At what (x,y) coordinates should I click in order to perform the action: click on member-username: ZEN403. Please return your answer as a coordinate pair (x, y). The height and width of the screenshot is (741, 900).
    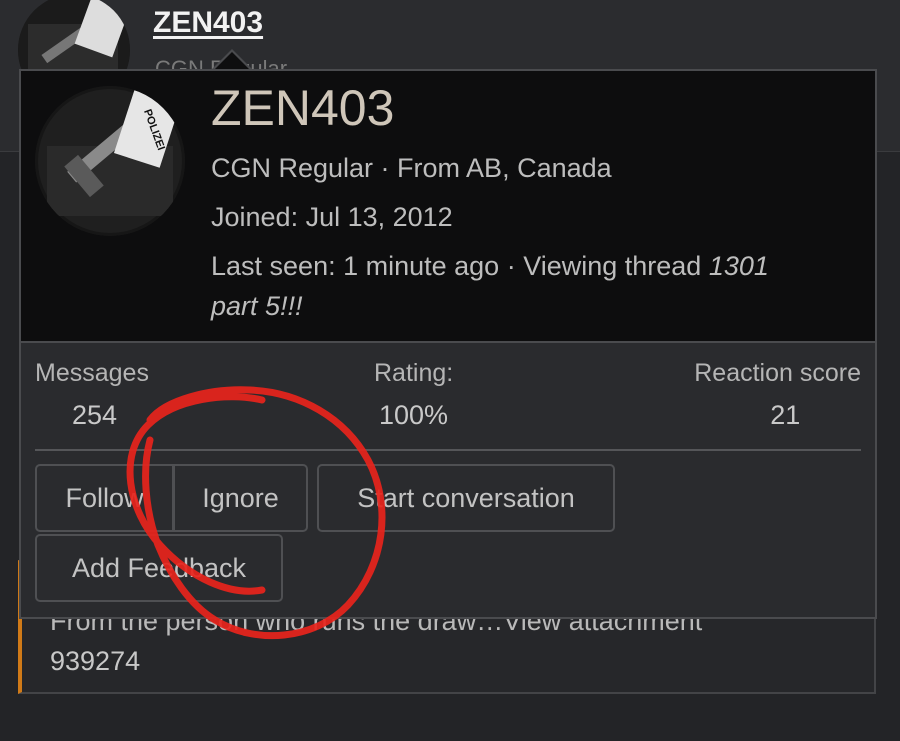
    Looking at the image, I should click on (302, 108).